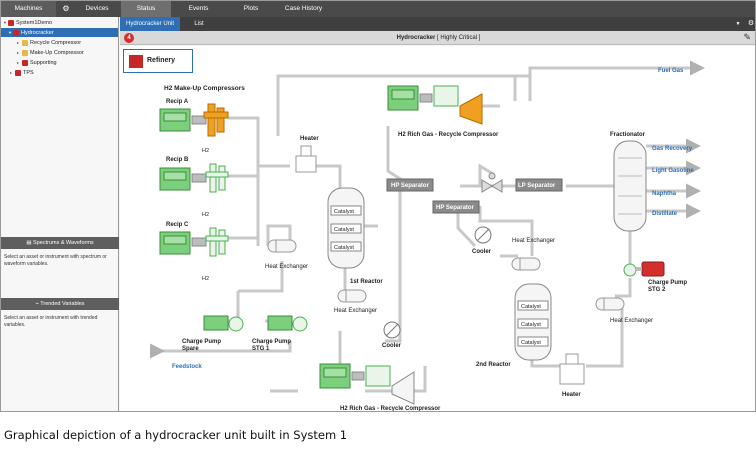  Describe the element at coordinates (410, 186) in the screenshot. I see `hp-separator-1-label: HP Separator` at that location.